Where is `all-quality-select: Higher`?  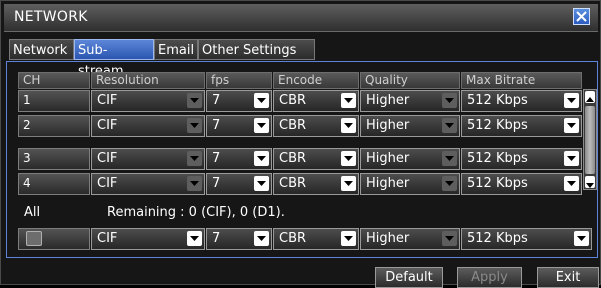
all-quality-select: Higher is located at coordinates (410, 239).